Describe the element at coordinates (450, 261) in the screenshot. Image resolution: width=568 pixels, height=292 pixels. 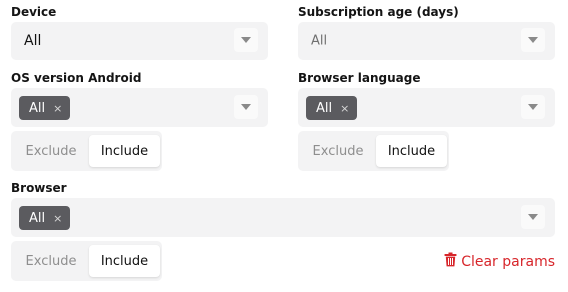
I see `trash-icon` at that location.